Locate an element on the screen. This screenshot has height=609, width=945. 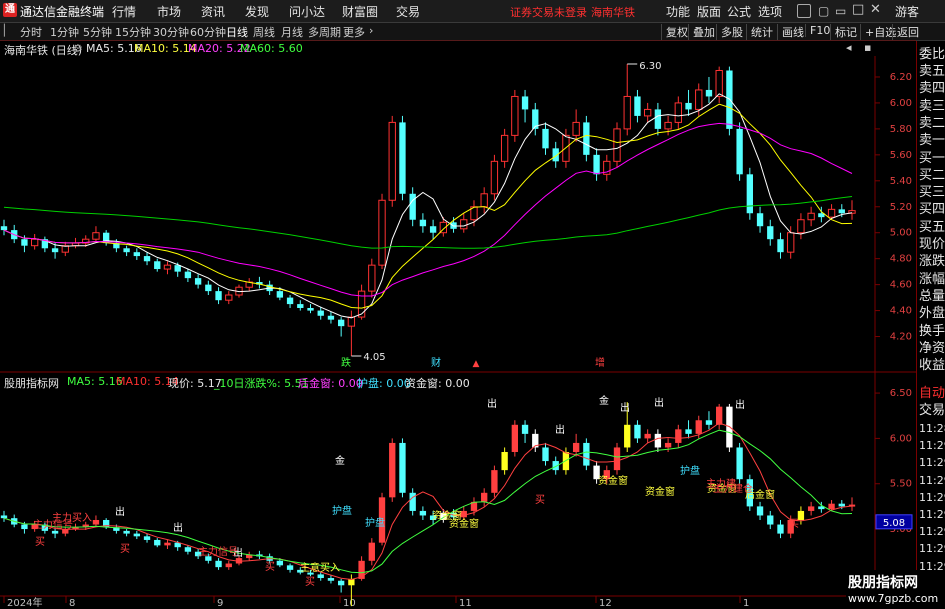
menu-item-wealth: 财富圈 is located at coordinates (360, 11).